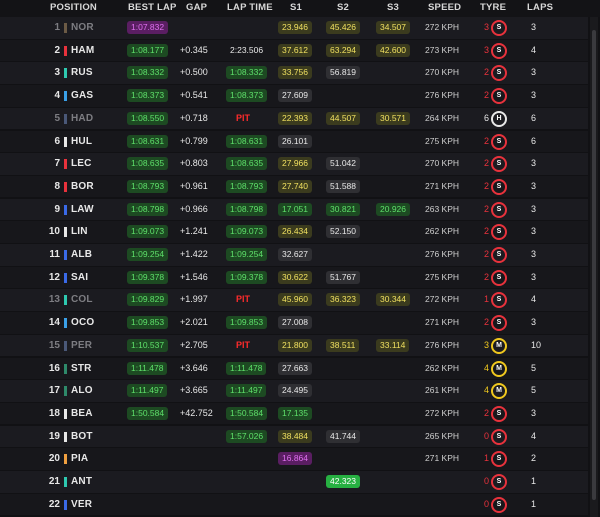 The width and height of the screenshot is (600, 517). What do you see at coordinates (343, 300) in the screenshot?
I see `sector-2-value: 36.323` at bounding box center [343, 300].